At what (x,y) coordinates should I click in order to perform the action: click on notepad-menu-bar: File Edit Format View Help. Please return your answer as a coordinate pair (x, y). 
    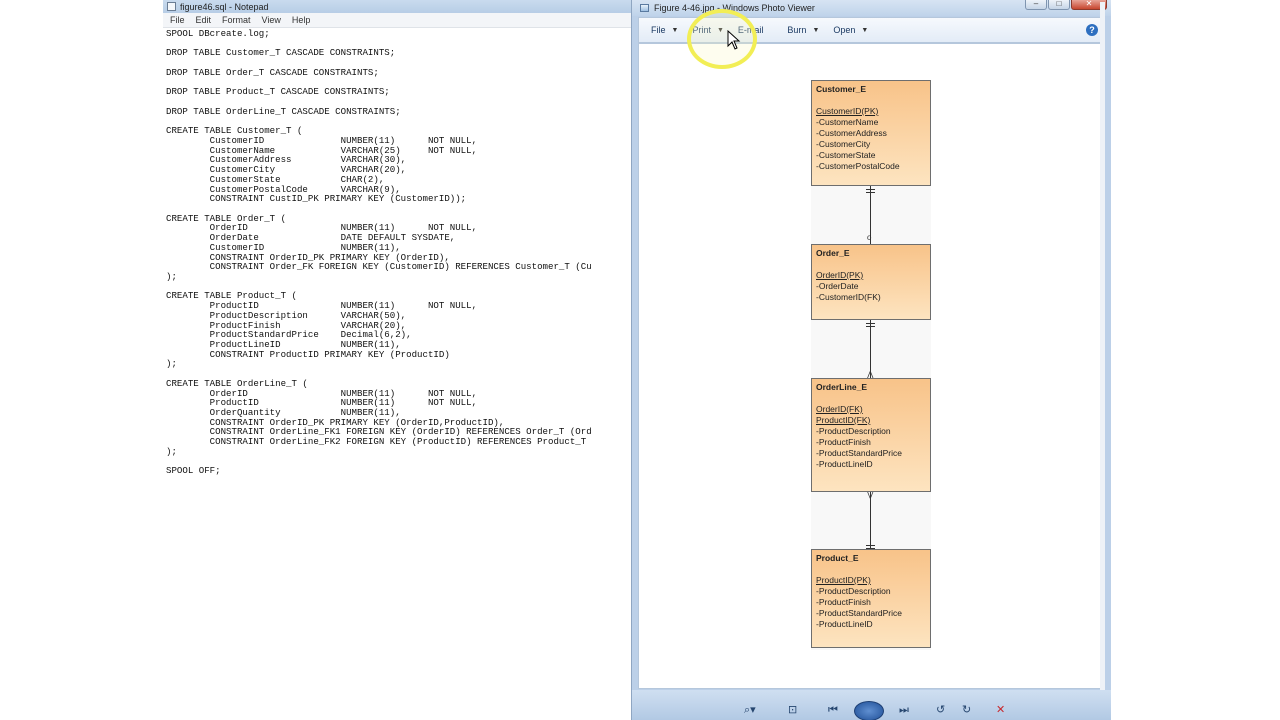
    Looking at the image, I should click on (400, 20).